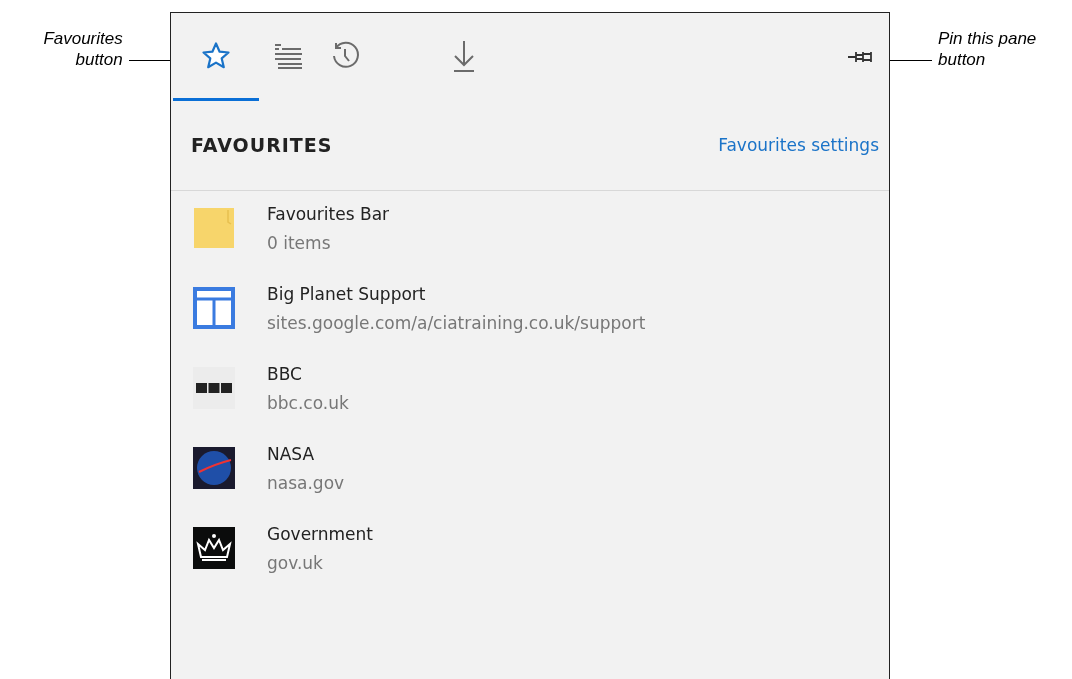  What do you see at coordinates (291, 454) in the screenshot?
I see `item-title: NASA` at bounding box center [291, 454].